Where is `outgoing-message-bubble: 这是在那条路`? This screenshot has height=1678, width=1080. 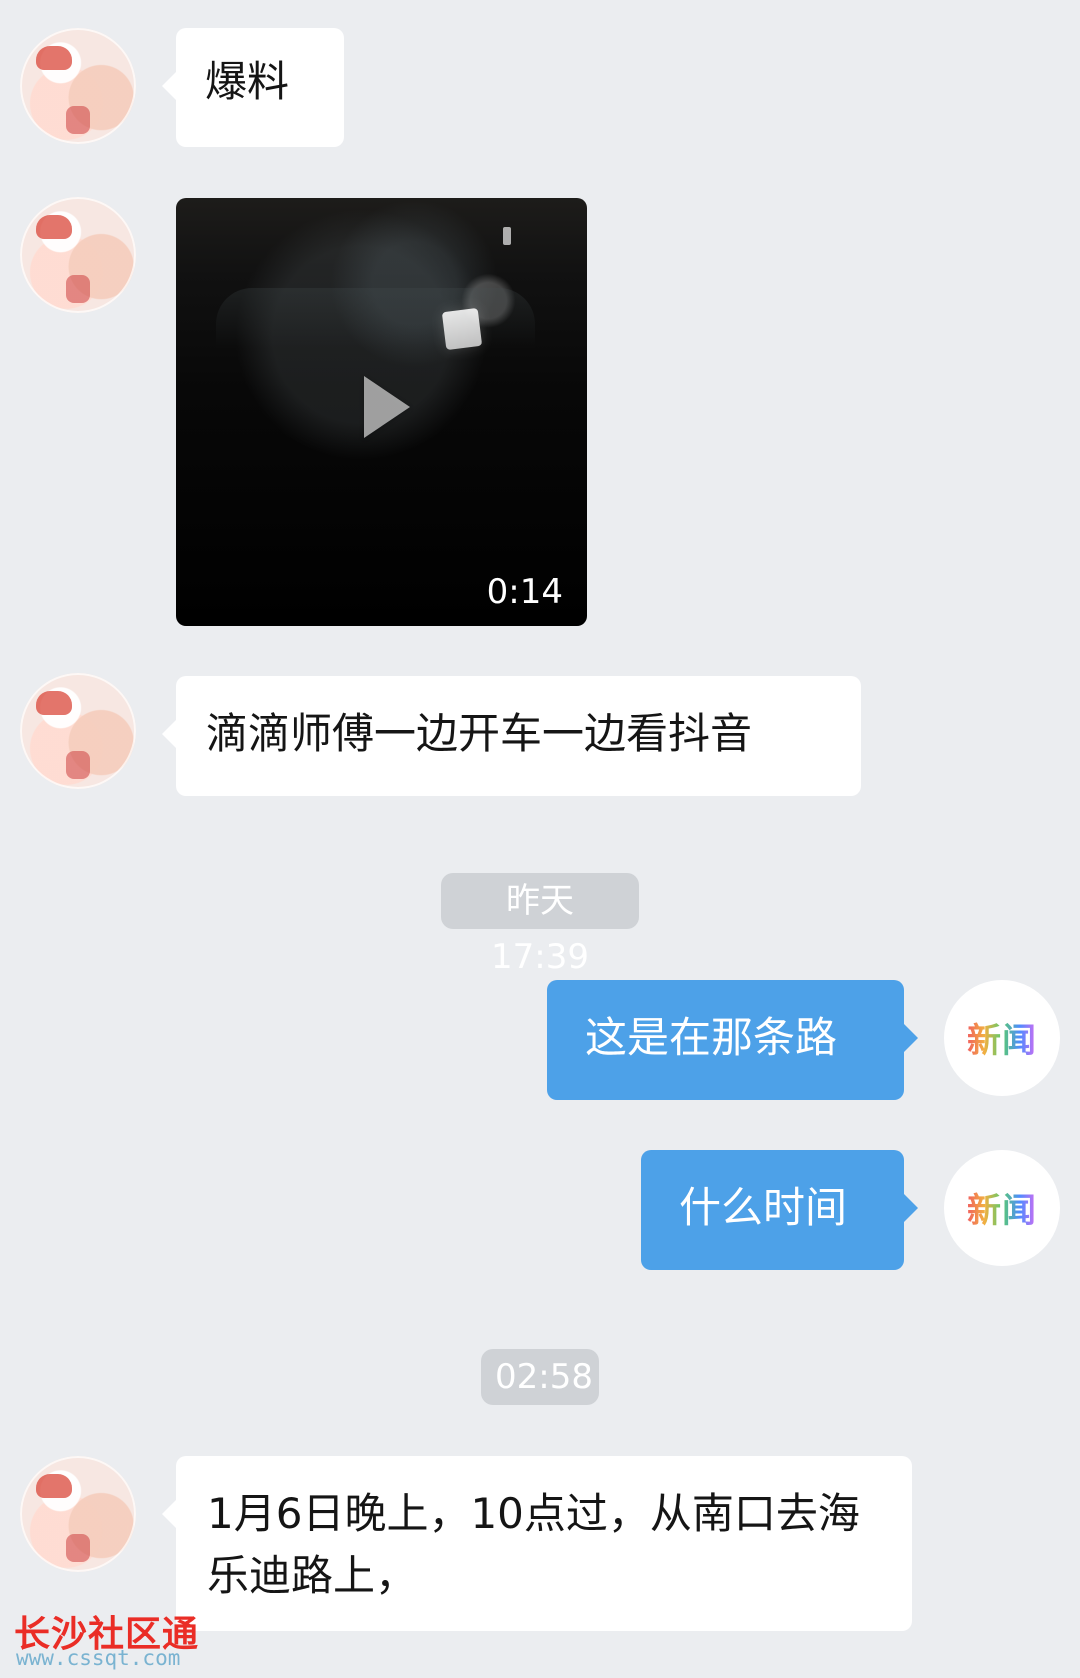 outgoing-message-bubble: 这是在那条路 is located at coordinates (732, 1040).